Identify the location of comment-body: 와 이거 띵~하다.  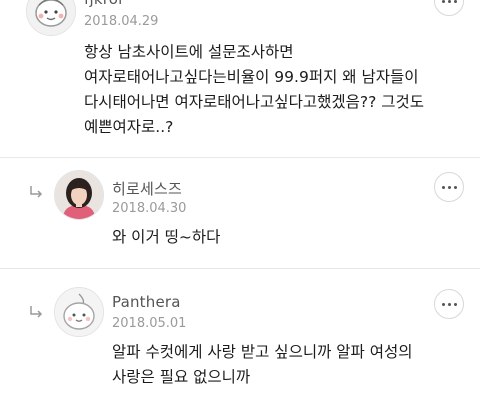
(166, 237).